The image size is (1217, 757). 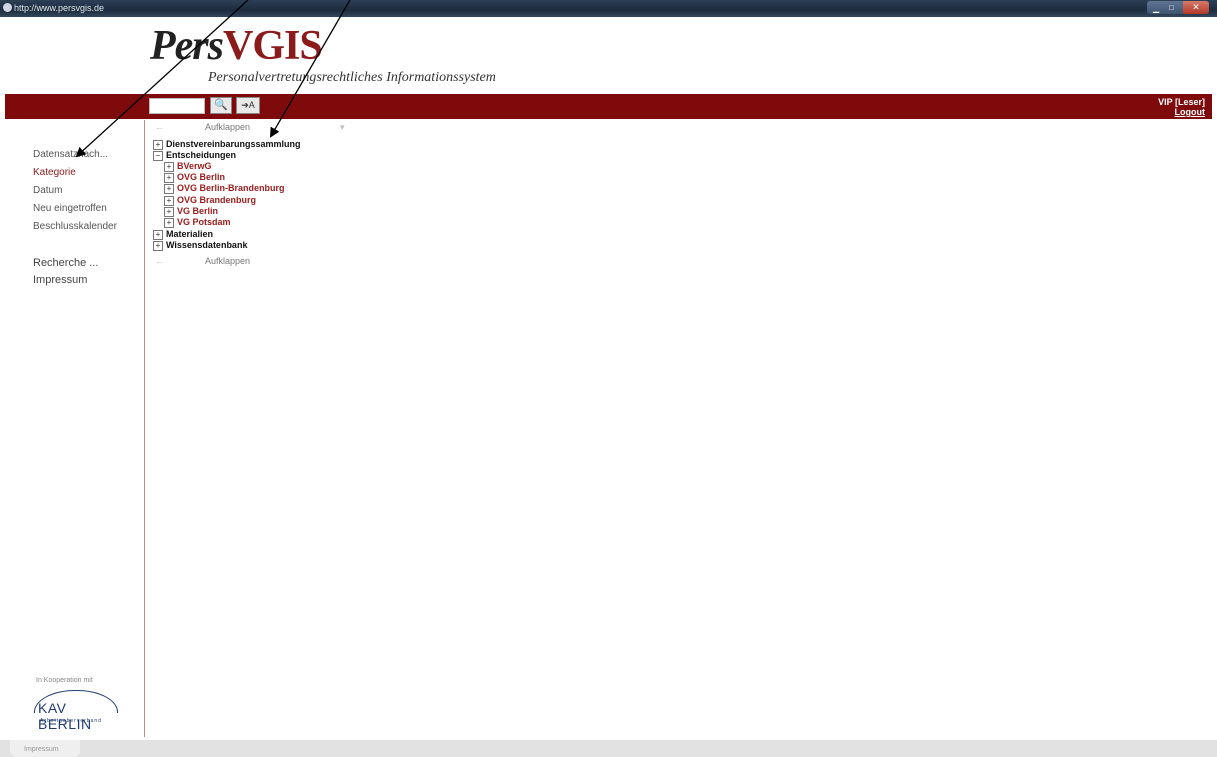 I want to click on maximize-icon: □, so click(x=1171, y=7).